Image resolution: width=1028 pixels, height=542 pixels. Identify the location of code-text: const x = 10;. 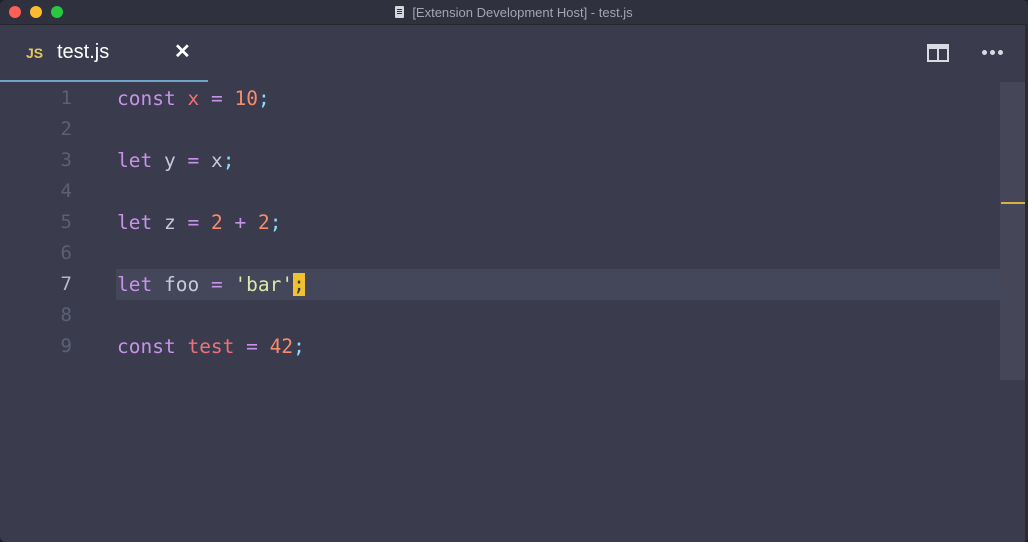
(193, 98).